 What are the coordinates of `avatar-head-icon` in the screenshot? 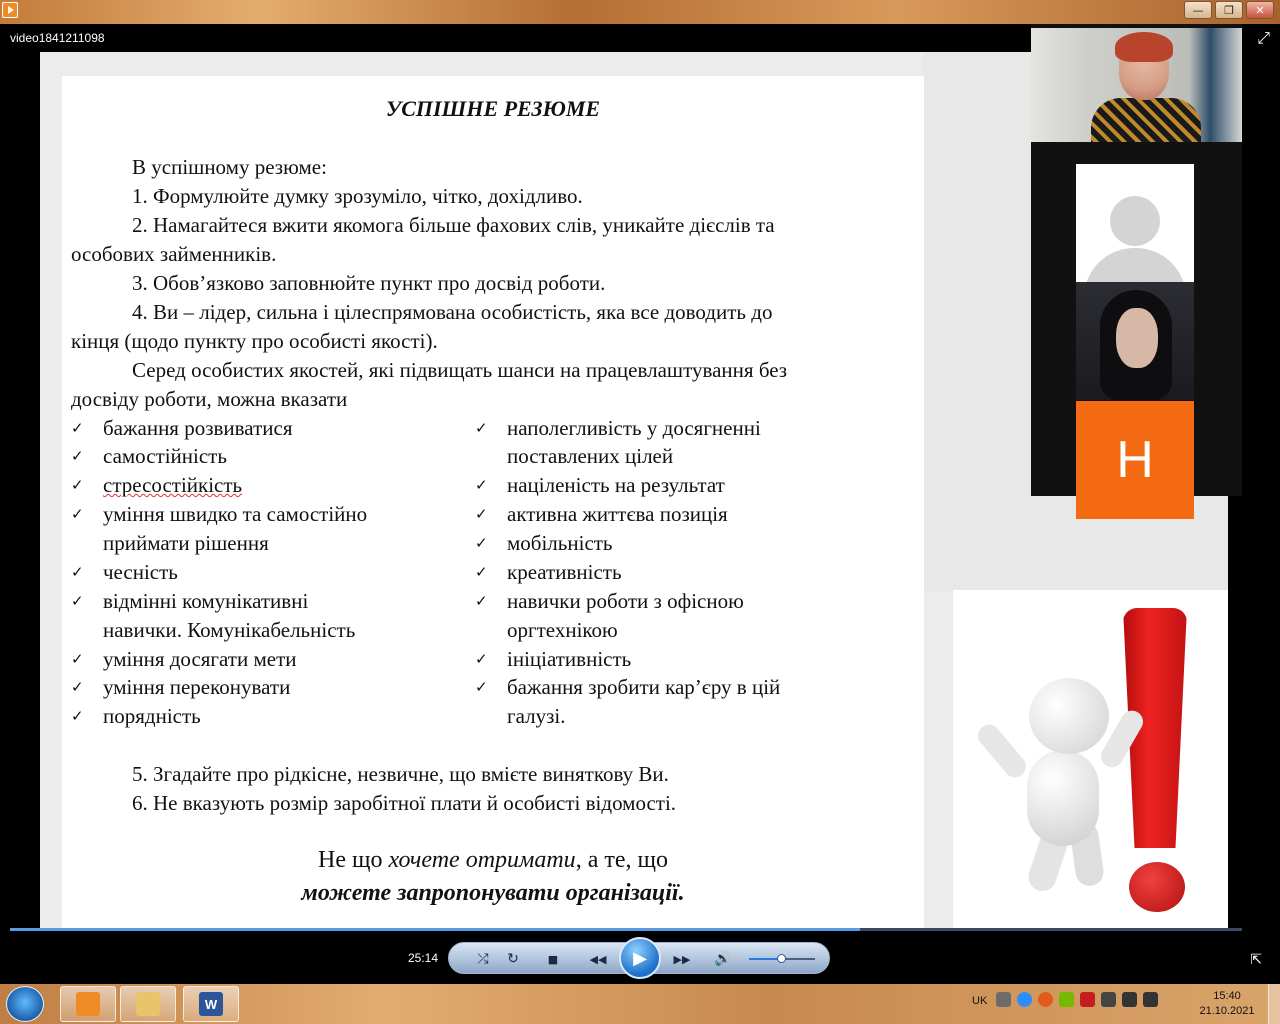 It's located at (1135, 221).